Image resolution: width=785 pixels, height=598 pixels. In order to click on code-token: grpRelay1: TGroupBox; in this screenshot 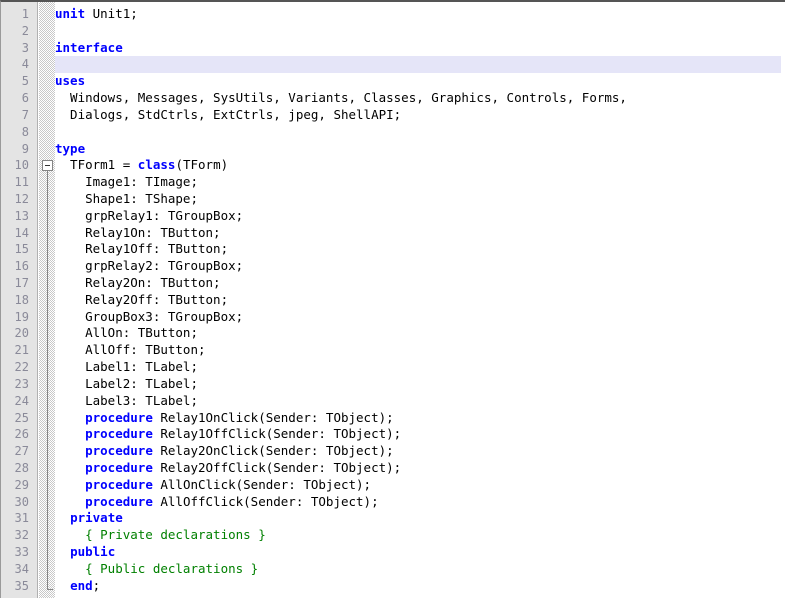, I will do `click(149, 215)`.